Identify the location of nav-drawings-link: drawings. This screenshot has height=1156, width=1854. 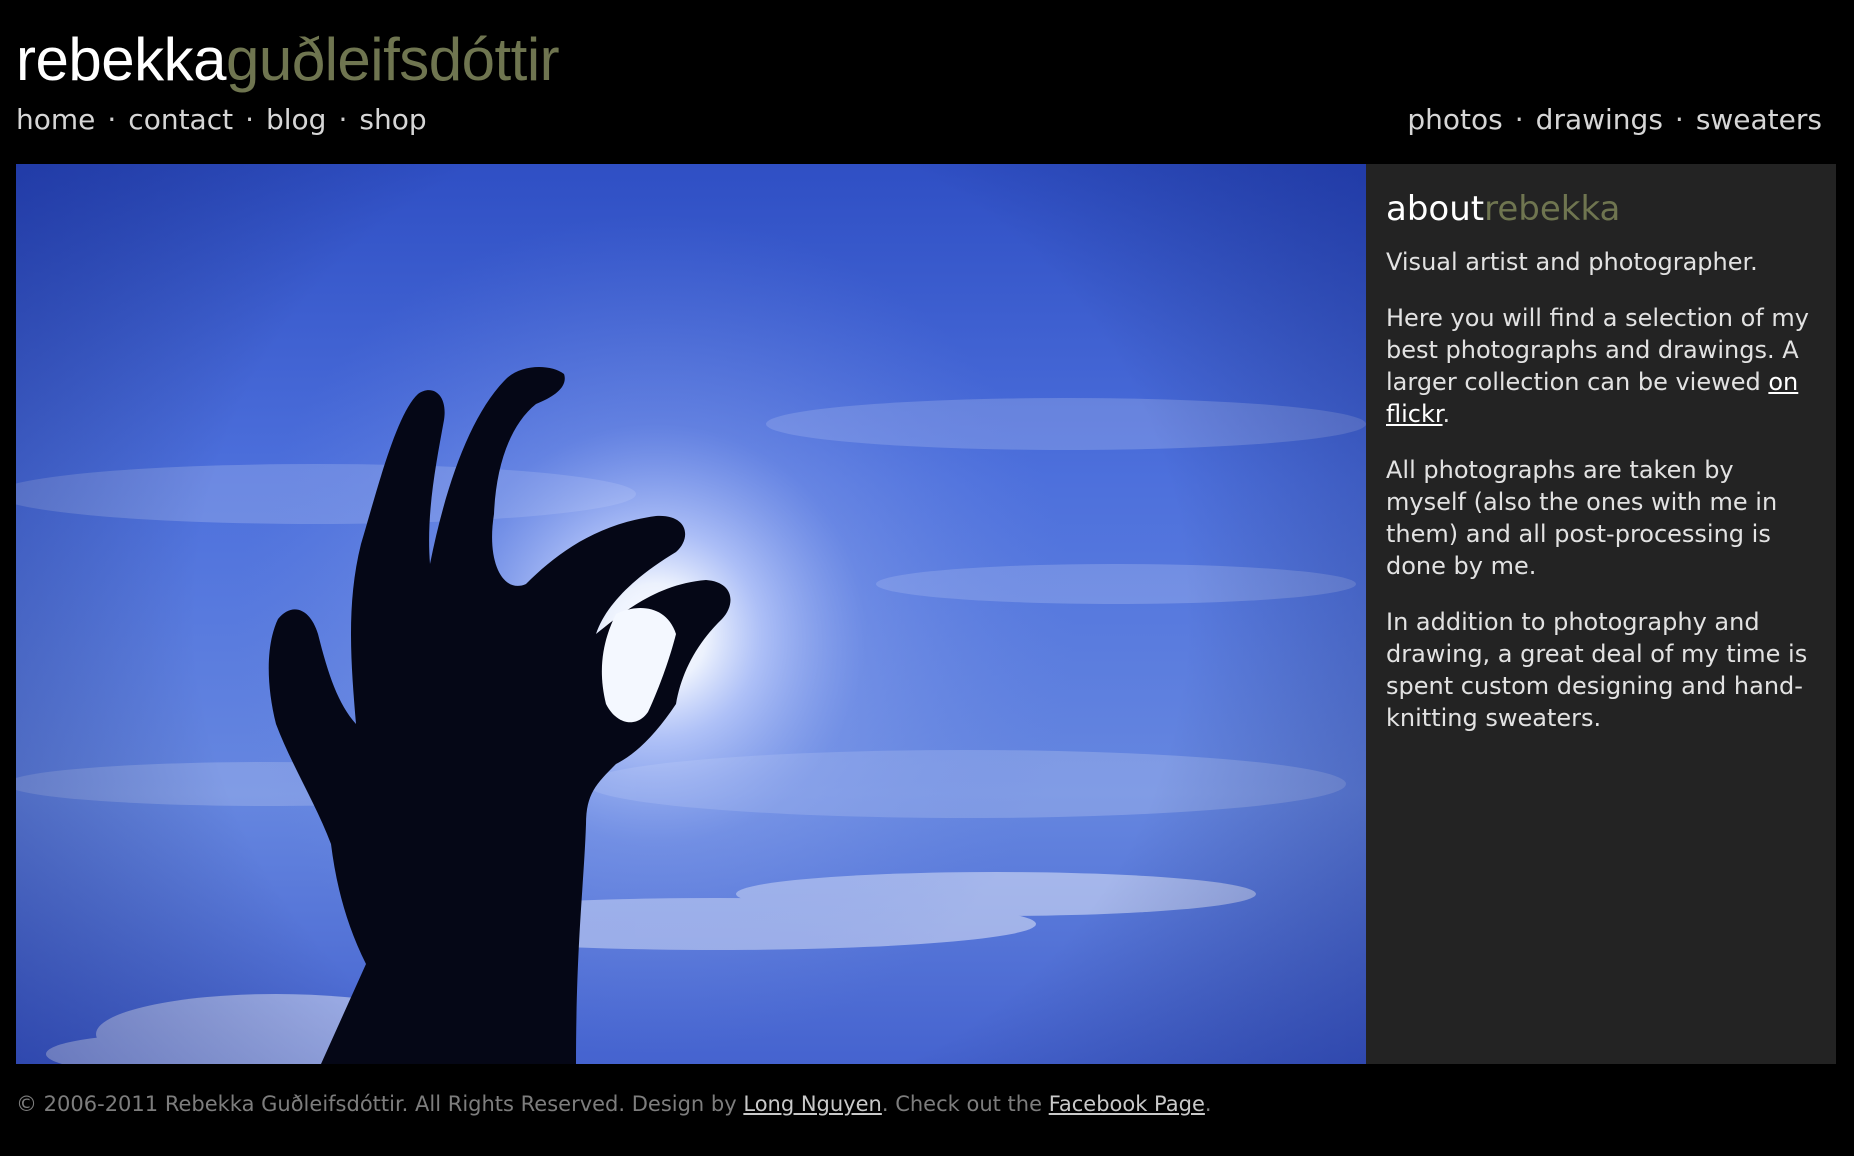
(1599, 119).